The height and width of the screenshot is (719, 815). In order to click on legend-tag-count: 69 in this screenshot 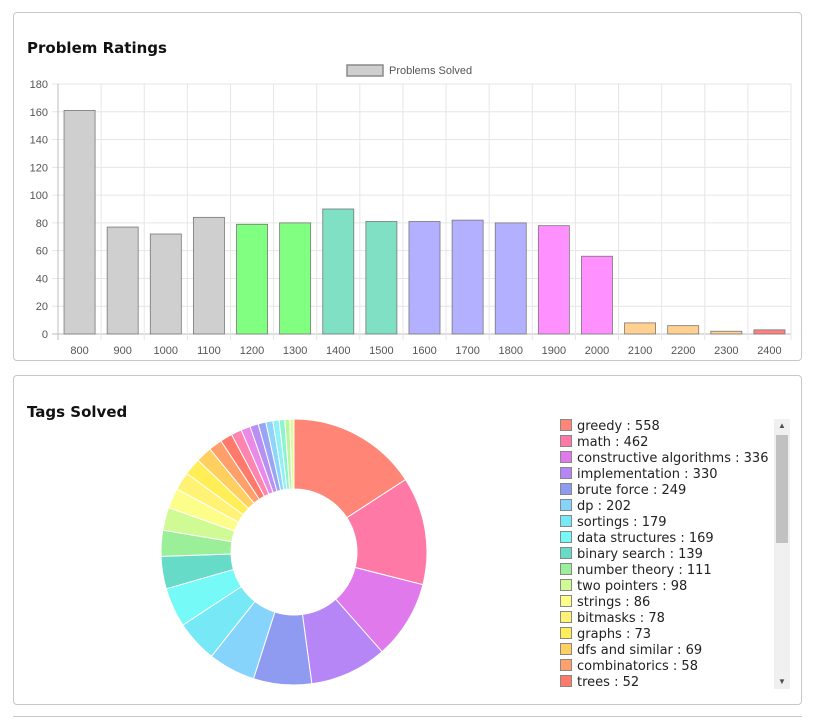, I will do `click(694, 650)`.